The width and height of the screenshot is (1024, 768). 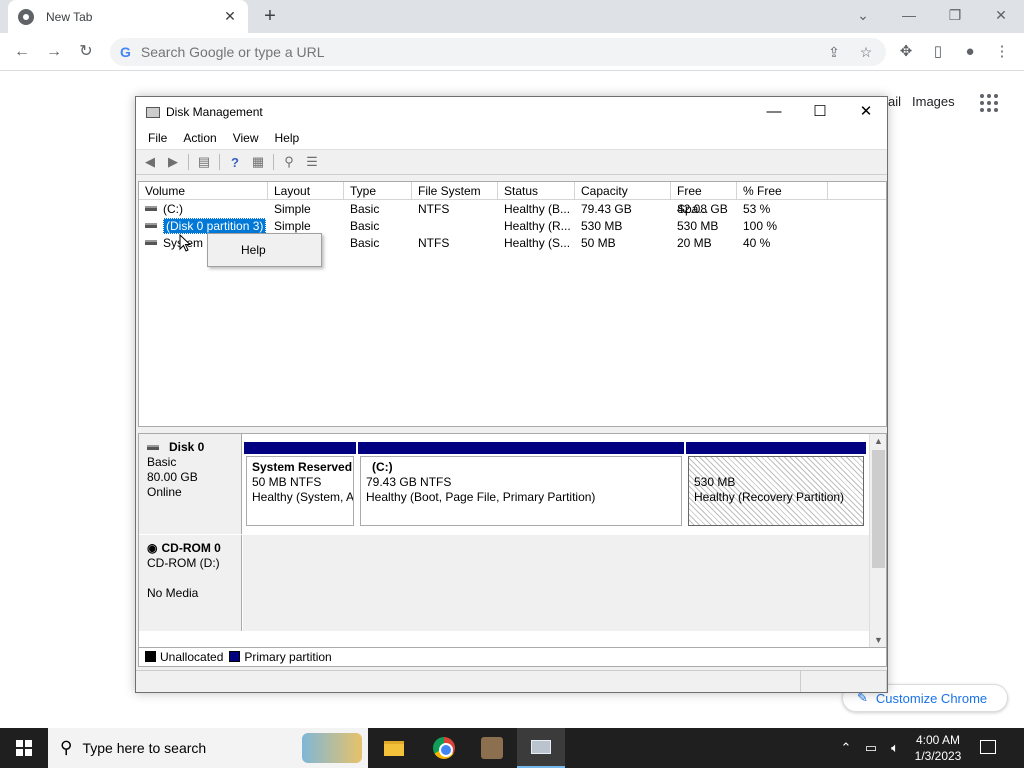 What do you see at coordinates (190, 484) in the screenshot?
I see `disk-0-info: Disk 0 Basic 80.00 GB Online` at bounding box center [190, 484].